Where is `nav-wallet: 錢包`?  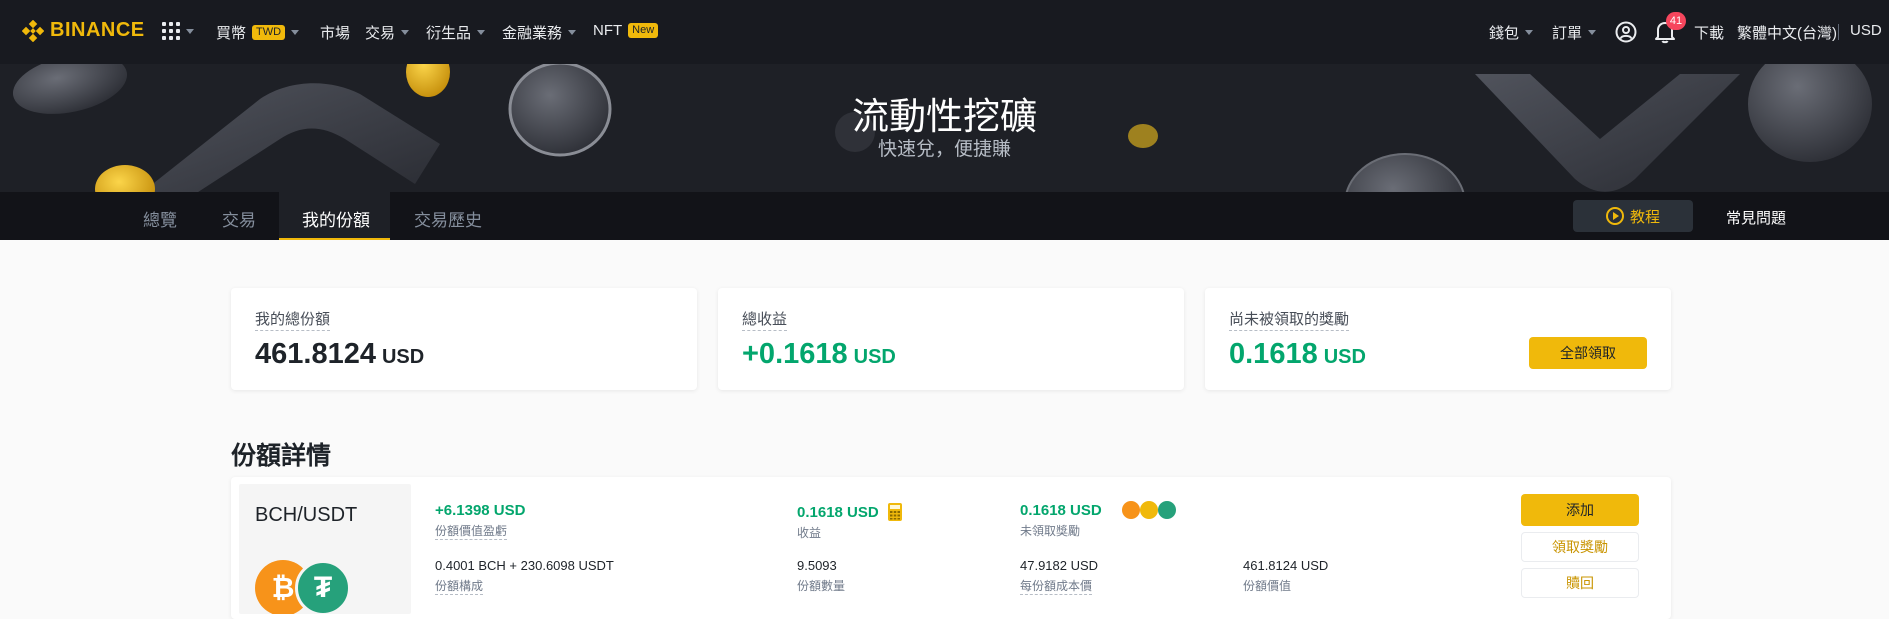
nav-wallet: 錢包 is located at coordinates (1511, 32).